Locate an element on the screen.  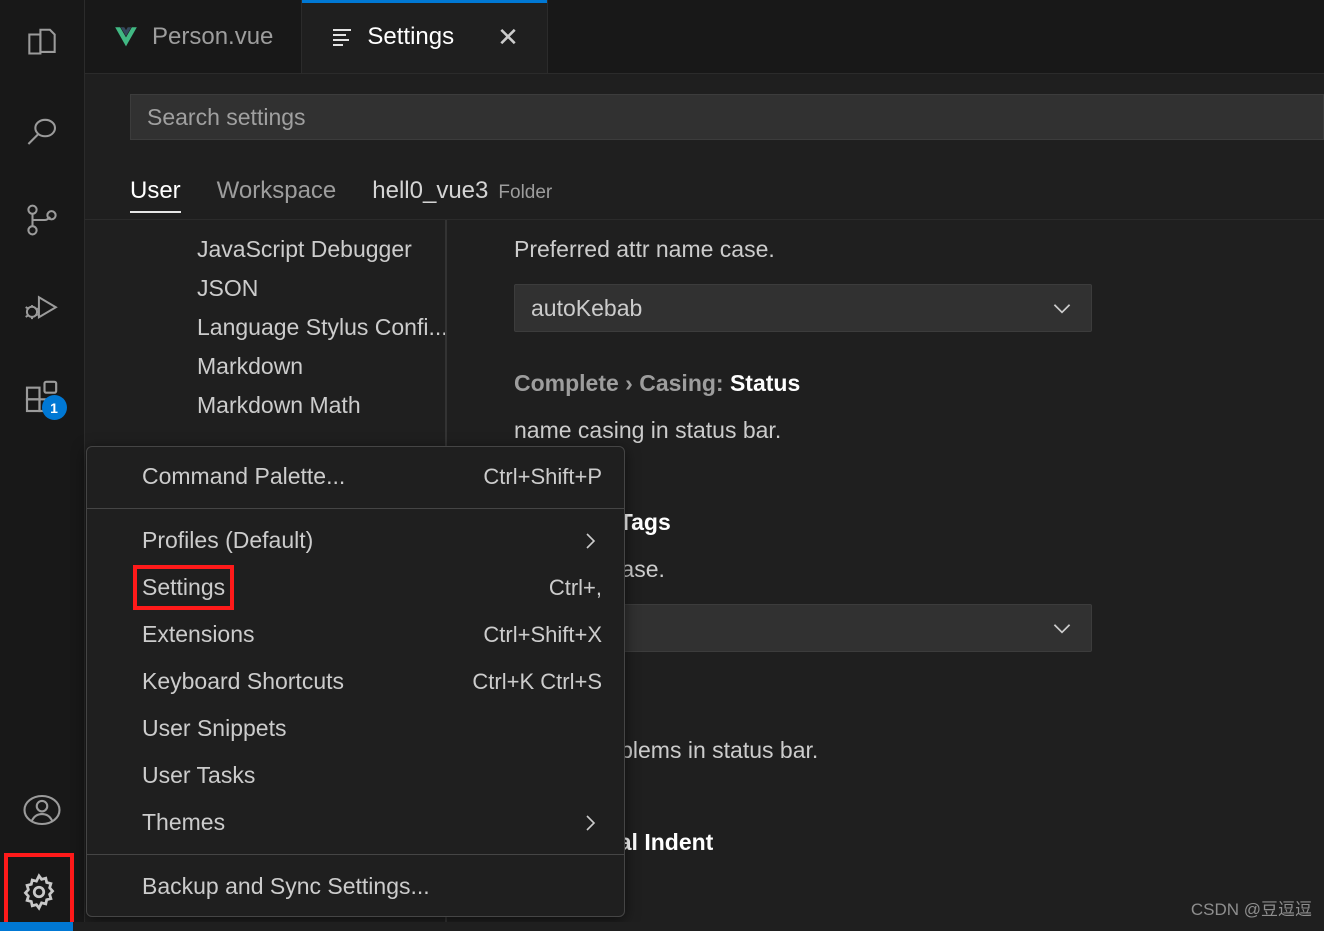
source-control-icon is located at coordinates (42, 220).